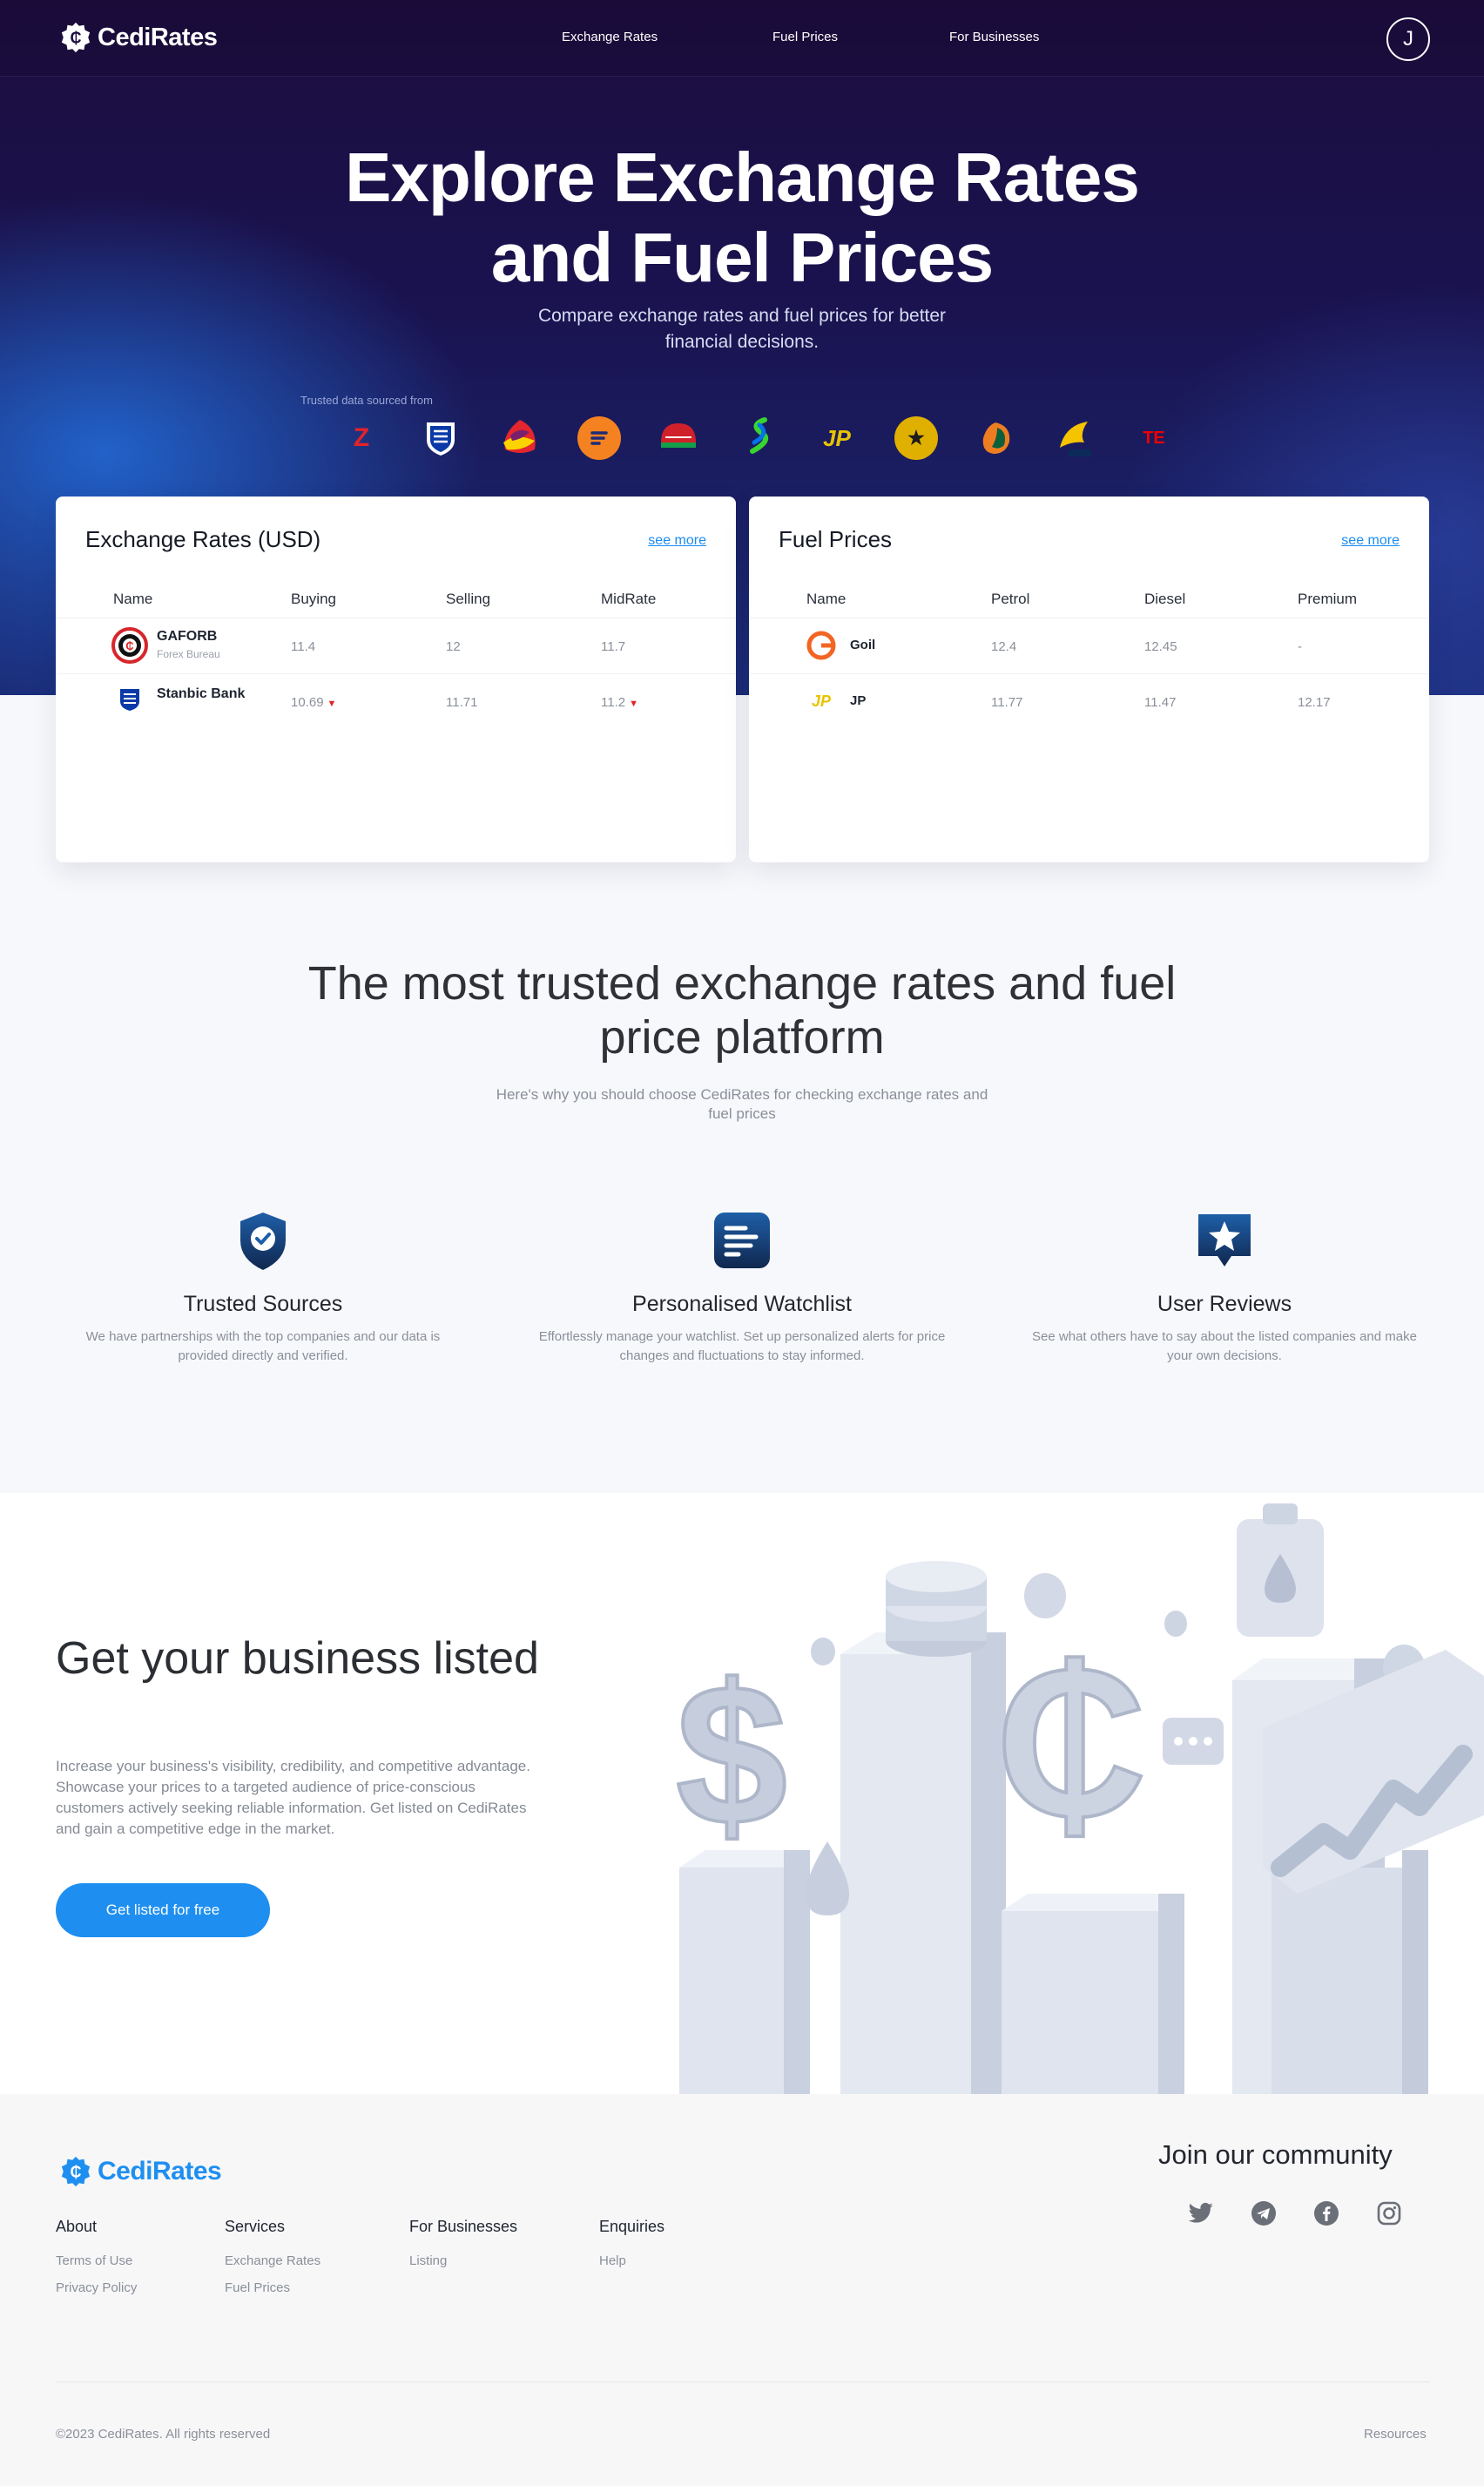  What do you see at coordinates (995, 438) in the screenshot?
I see `access-bank-logo-icon` at bounding box center [995, 438].